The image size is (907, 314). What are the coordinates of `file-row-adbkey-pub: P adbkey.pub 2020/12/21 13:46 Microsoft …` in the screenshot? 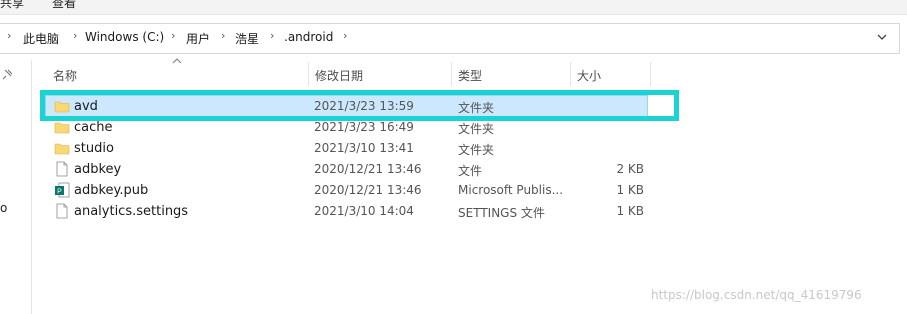 It's located at (346, 190).